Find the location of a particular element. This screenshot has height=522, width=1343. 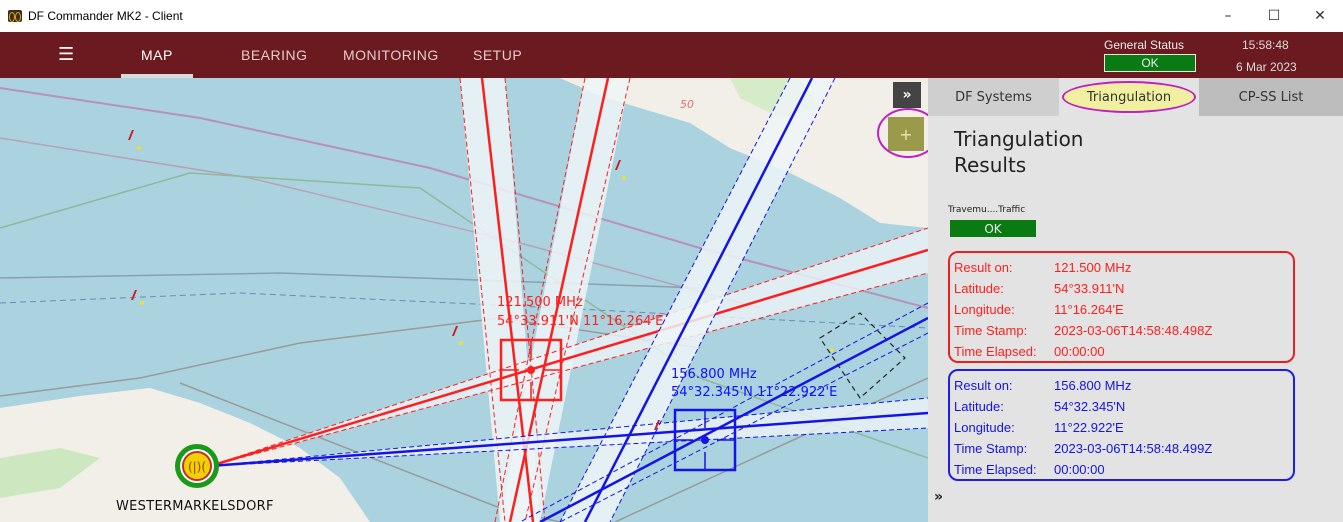

result-value: 2023-03-06T14:58:48.499Z is located at coordinates (1133, 448).